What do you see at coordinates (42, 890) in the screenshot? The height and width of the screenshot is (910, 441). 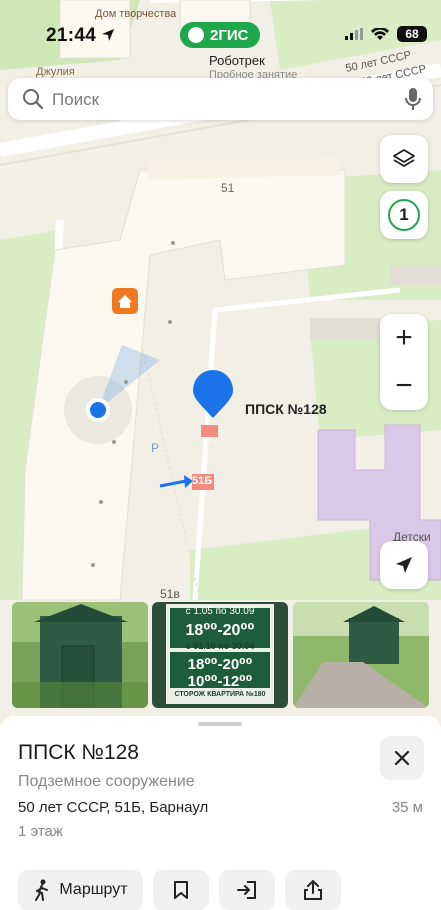 I see `walking-icon` at bounding box center [42, 890].